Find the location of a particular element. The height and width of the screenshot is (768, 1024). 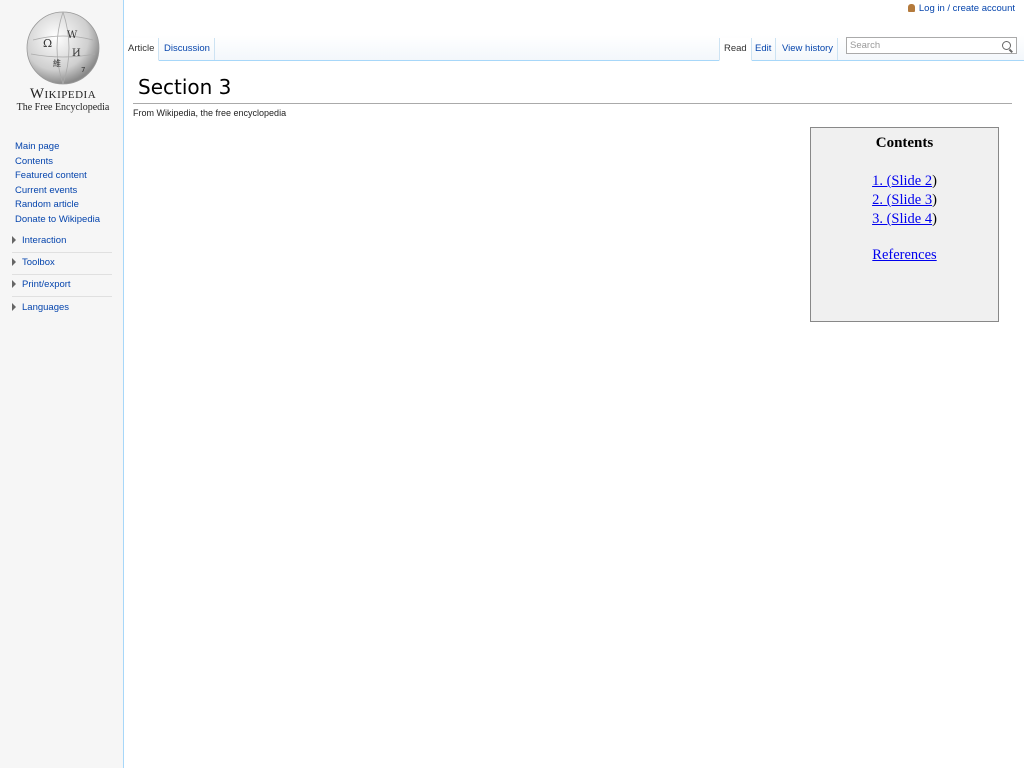

nav-link: Donate to Wikipedia is located at coordinates (57, 219).